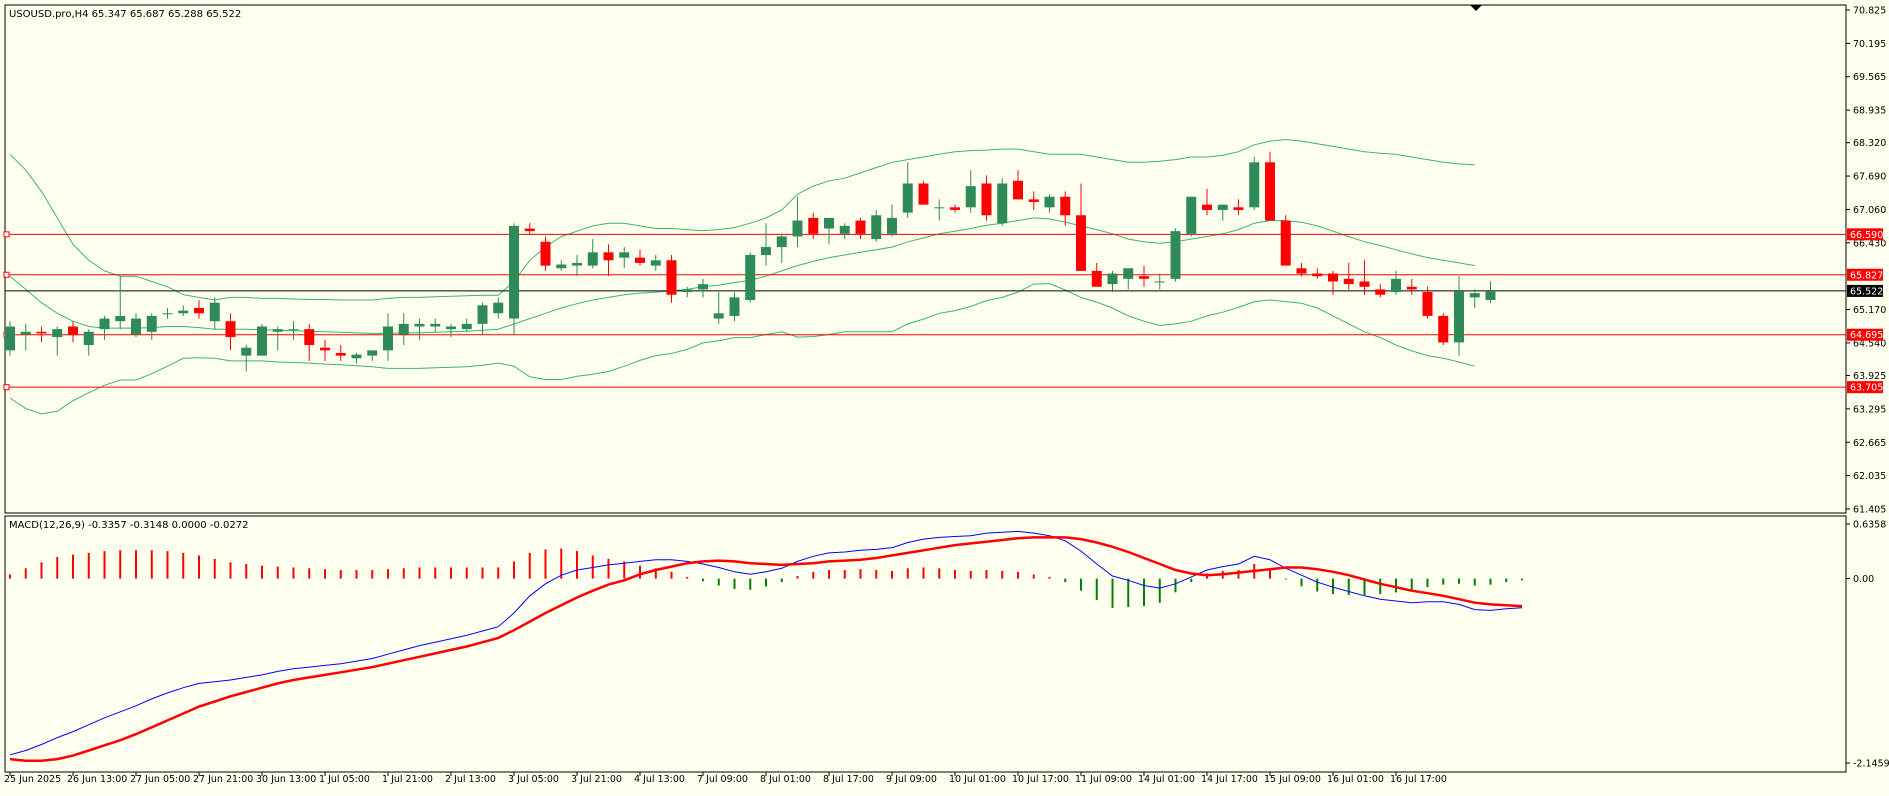 Image resolution: width=1889 pixels, height=796 pixels. What do you see at coordinates (1869, 310) in the screenshot?
I see `price-tick-label: 65.170` at bounding box center [1869, 310].